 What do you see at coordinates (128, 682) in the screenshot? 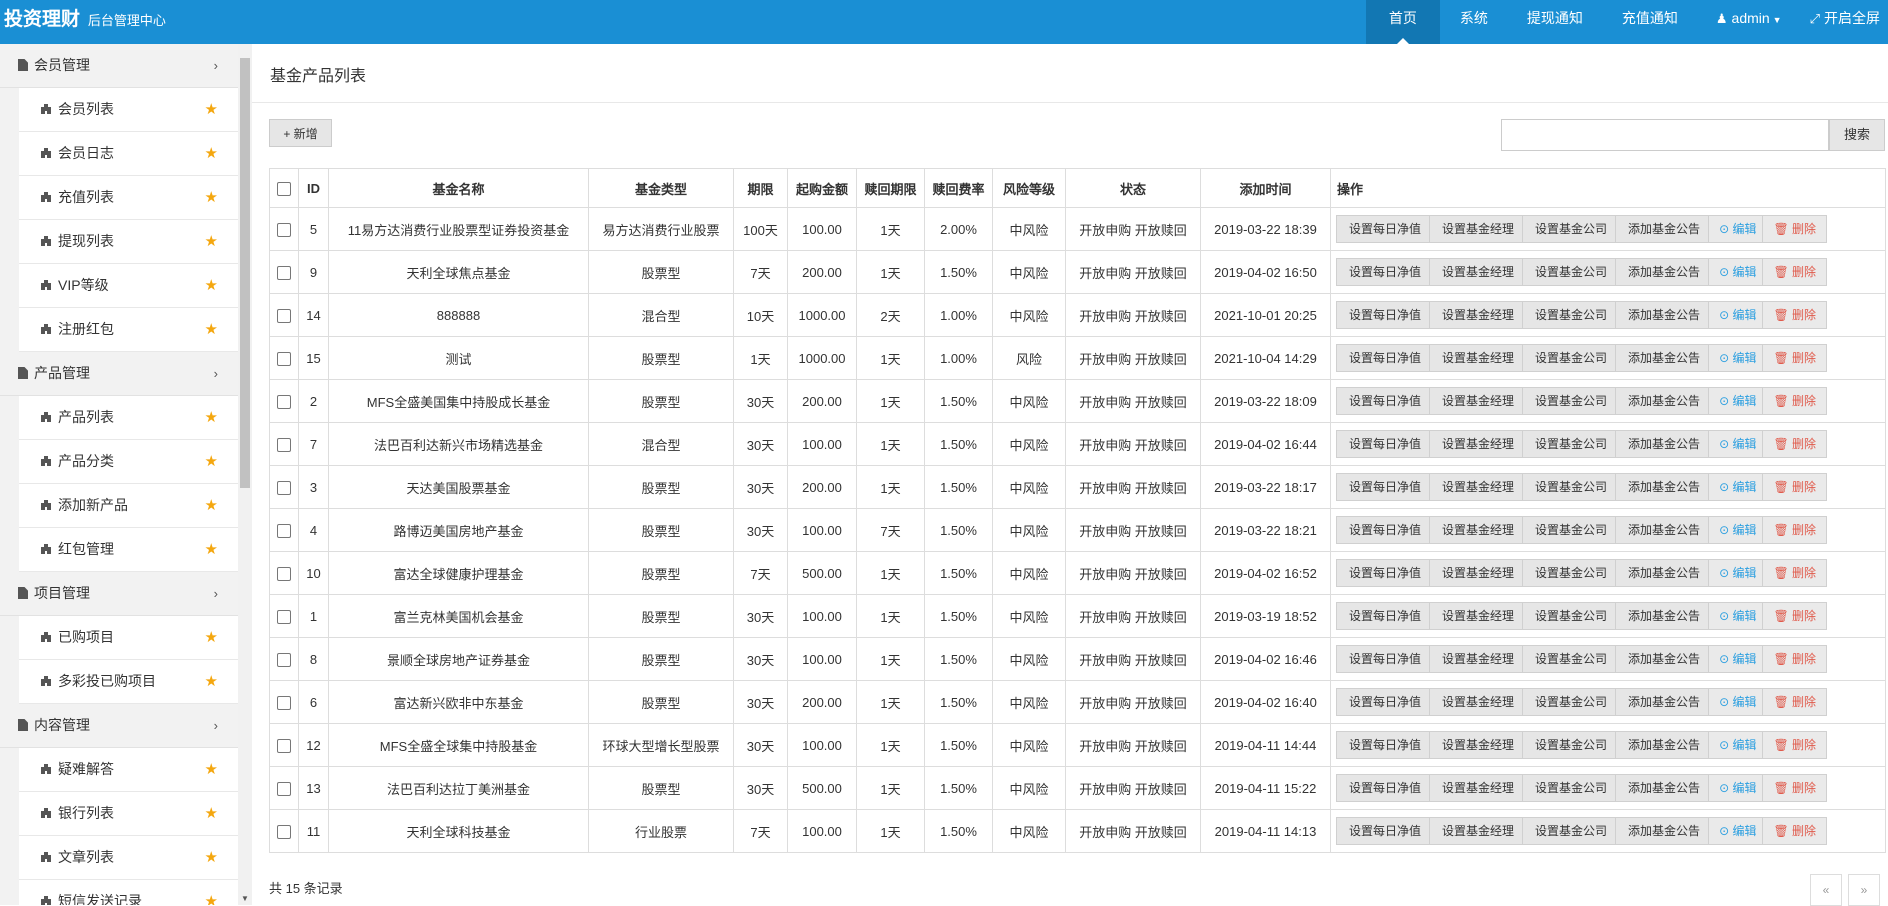
I see `sidebar-item-dct-purchased-projects: 多彩投已购项目 ★` at bounding box center [128, 682].